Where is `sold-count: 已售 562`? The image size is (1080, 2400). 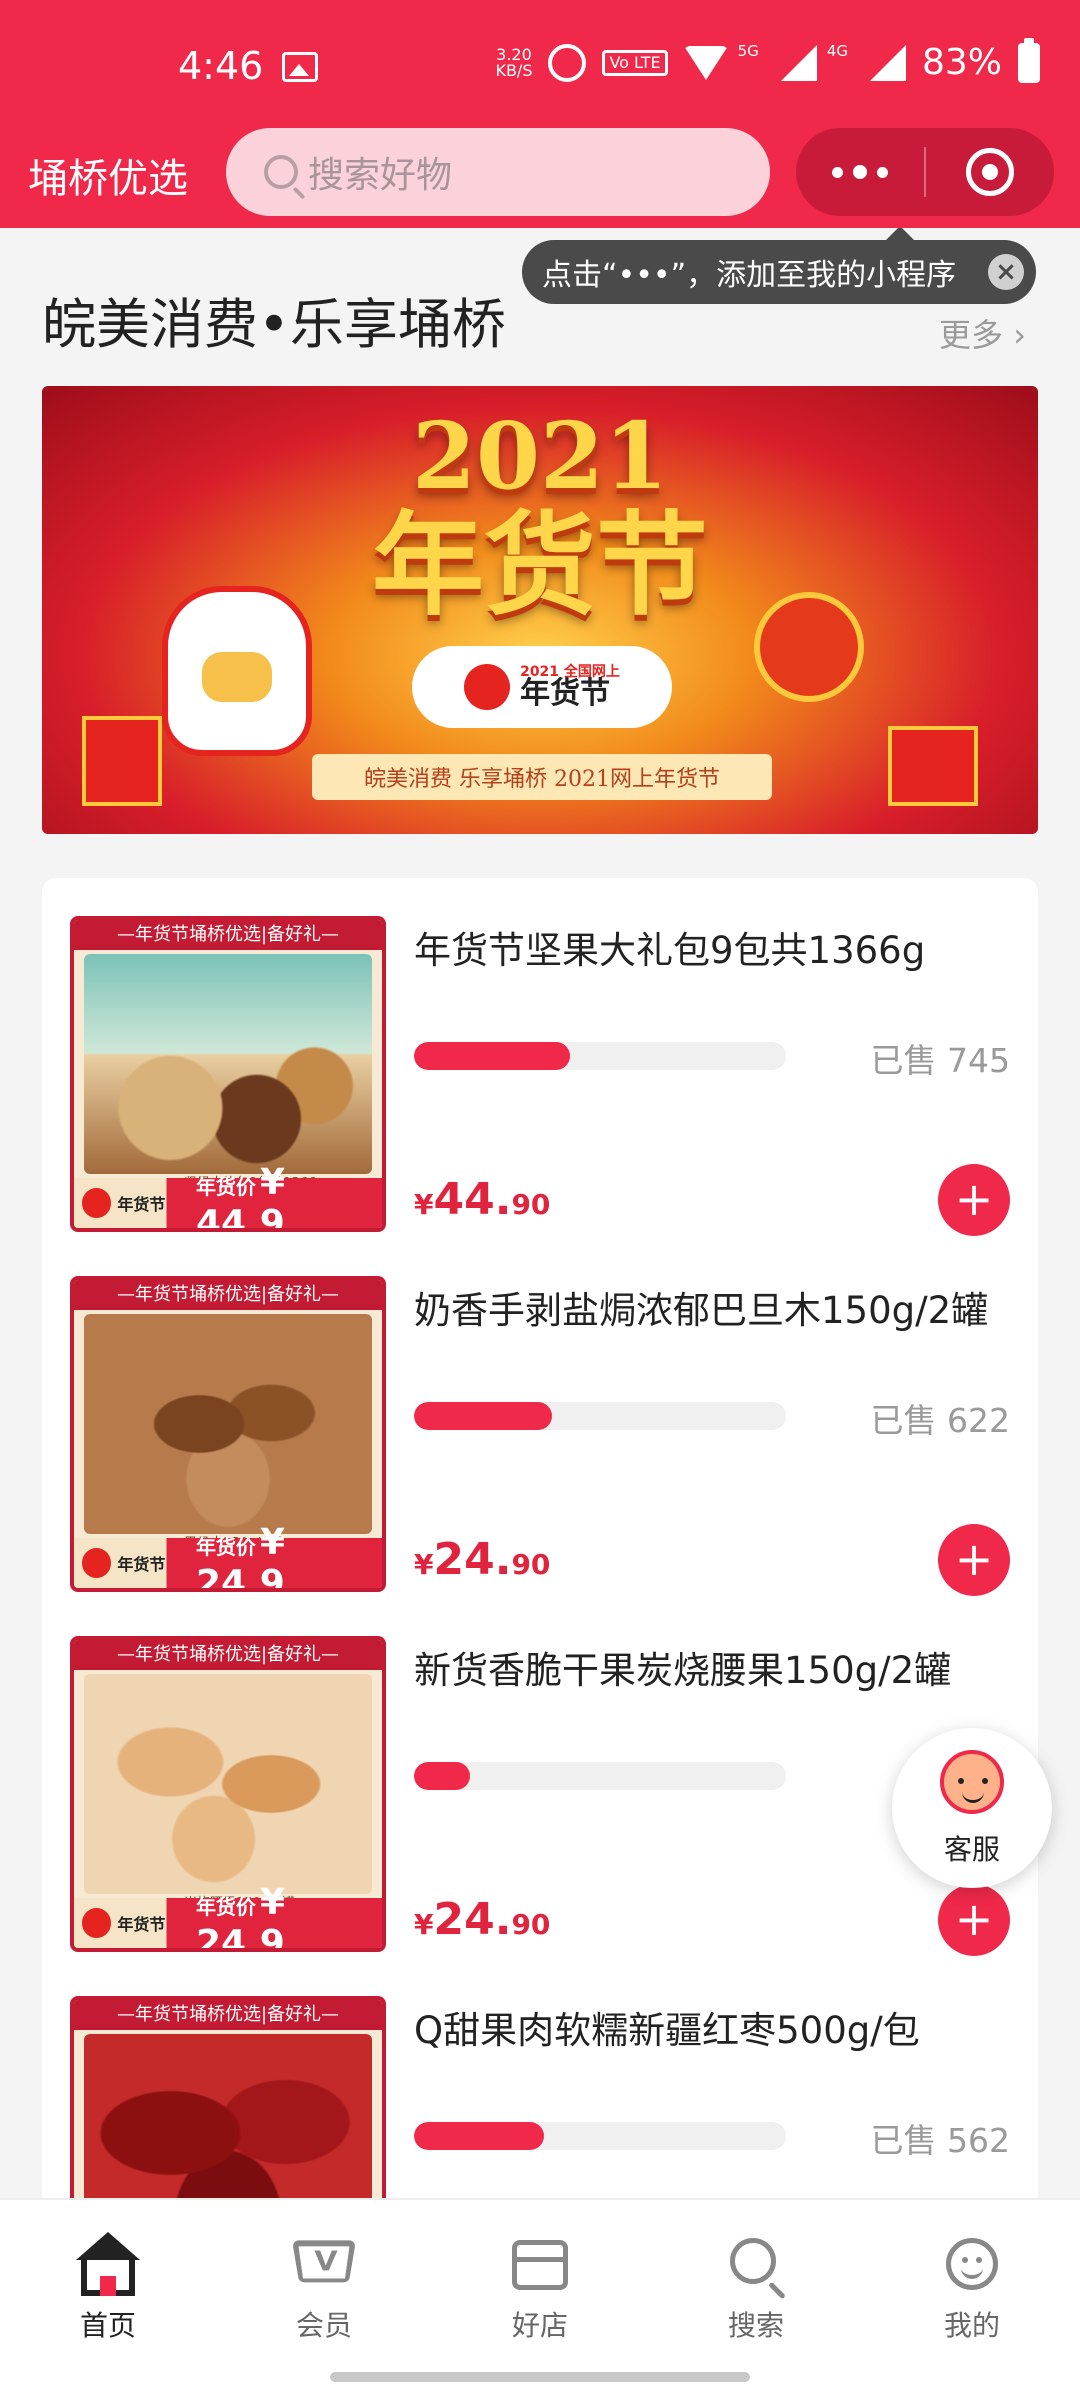
sold-count: 已售 562 is located at coordinates (940, 2140).